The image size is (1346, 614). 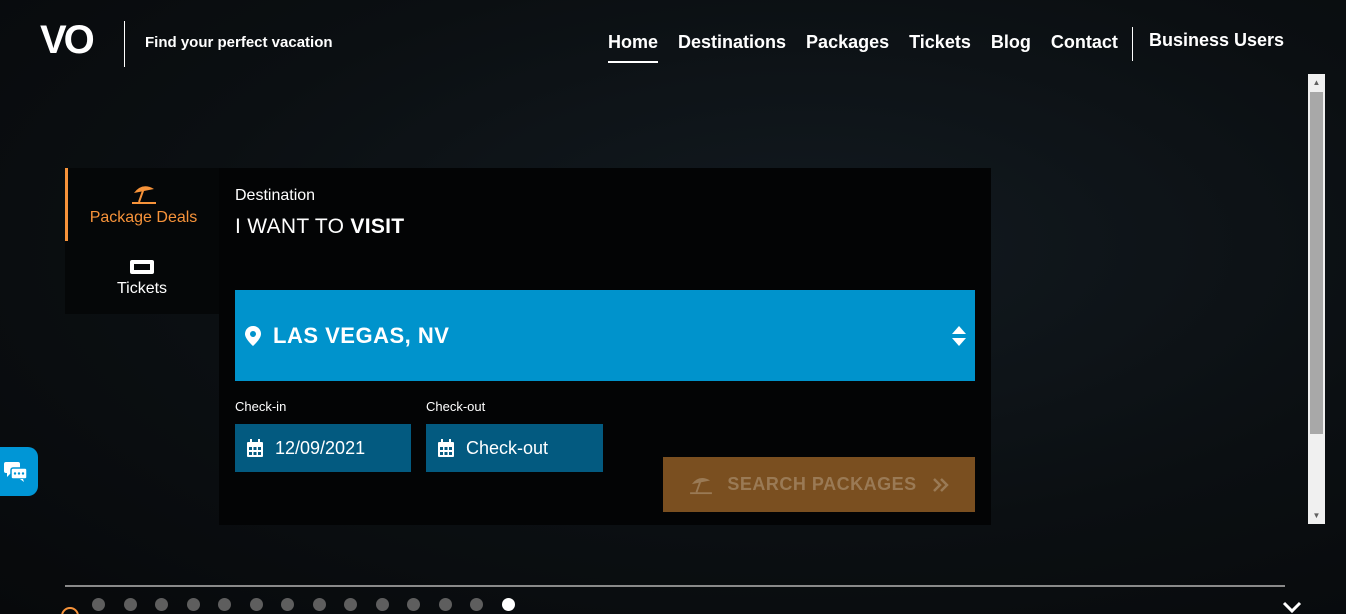 What do you see at coordinates (124, 44) in the screenshot?
I see `logo-divider` at bounding box center [124, 44].